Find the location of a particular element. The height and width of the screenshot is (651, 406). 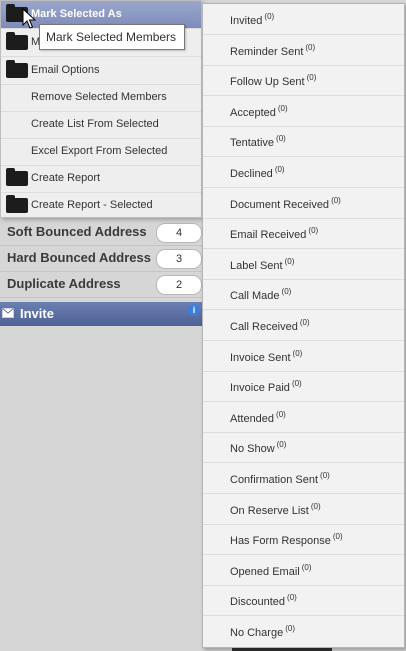

status-label: Attended (0) is located at coordinates (258, 417).